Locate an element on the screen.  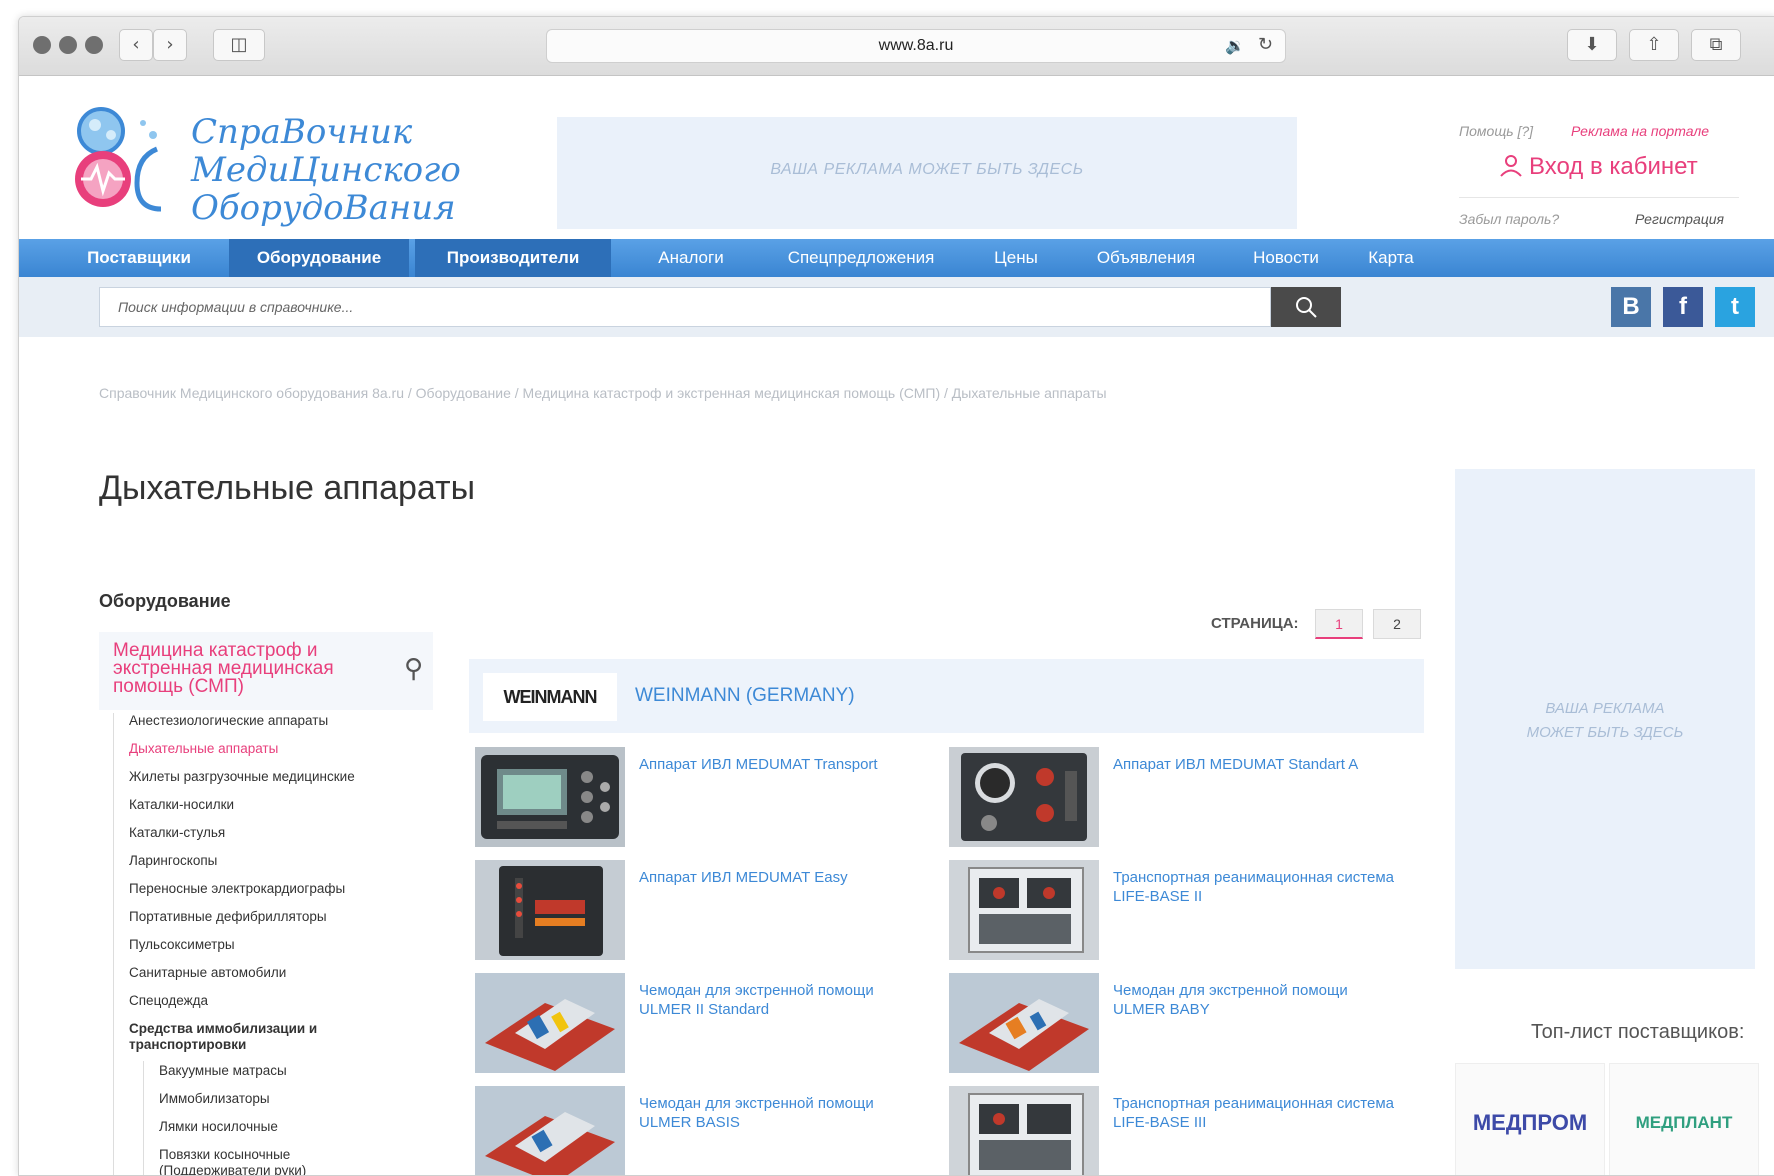
tabs-icon: ⧉ is located at coordinates (1716, 45).